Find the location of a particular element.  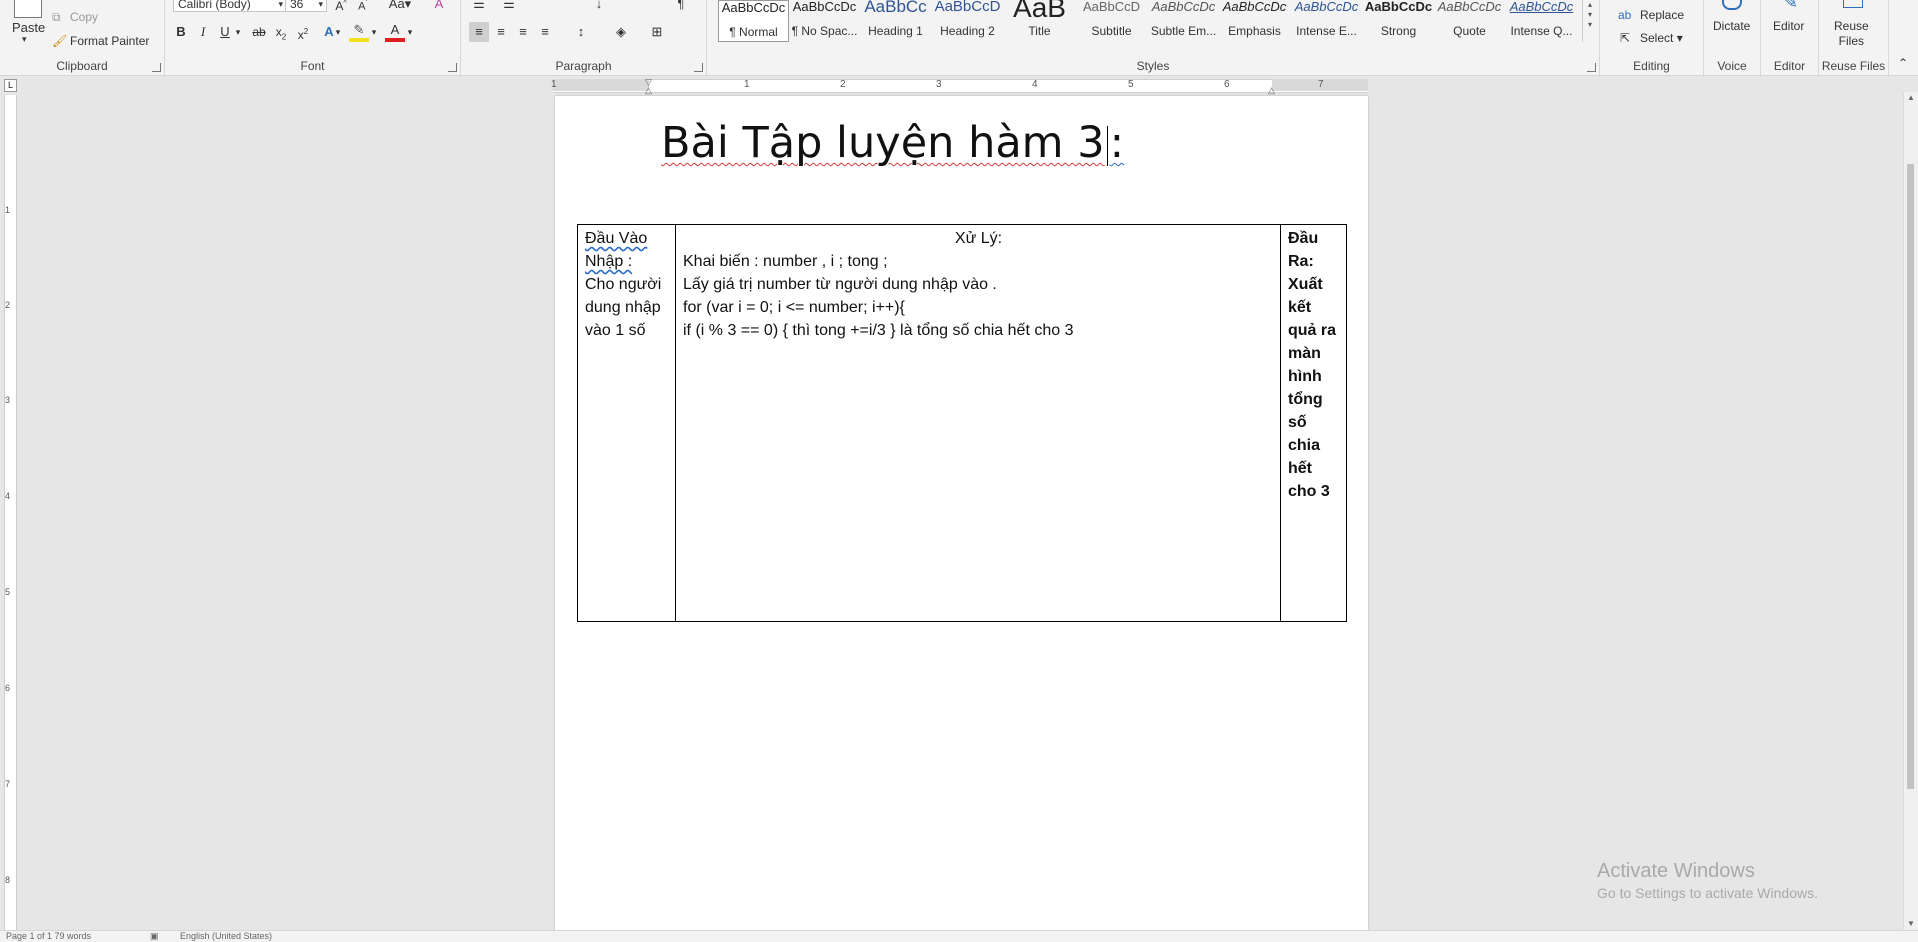

tab-selector-icon: L is located at coordinates (10, 85).